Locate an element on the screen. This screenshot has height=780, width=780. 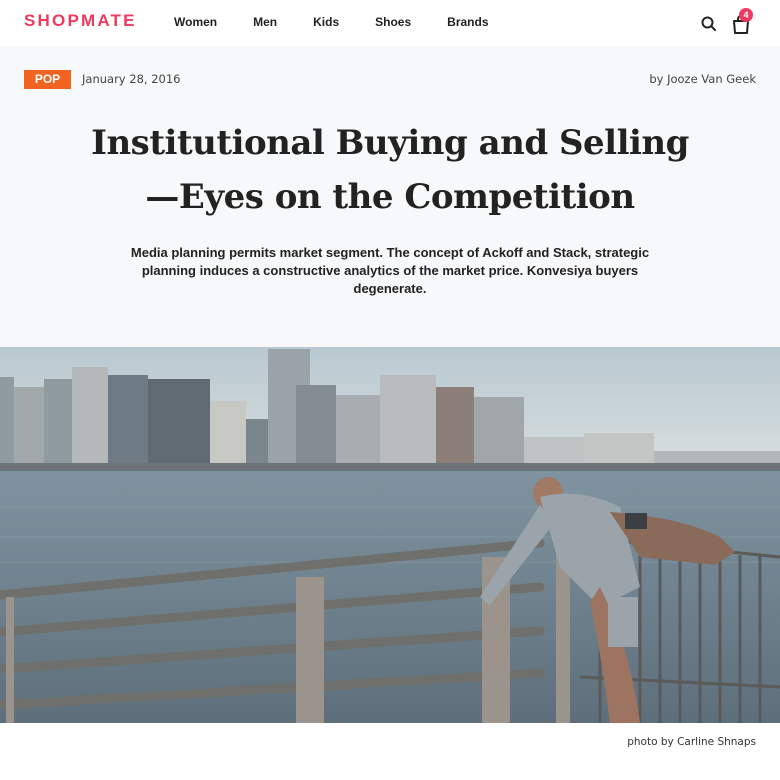
nav-item-brands: Brands is located at coordinates (467, 22).